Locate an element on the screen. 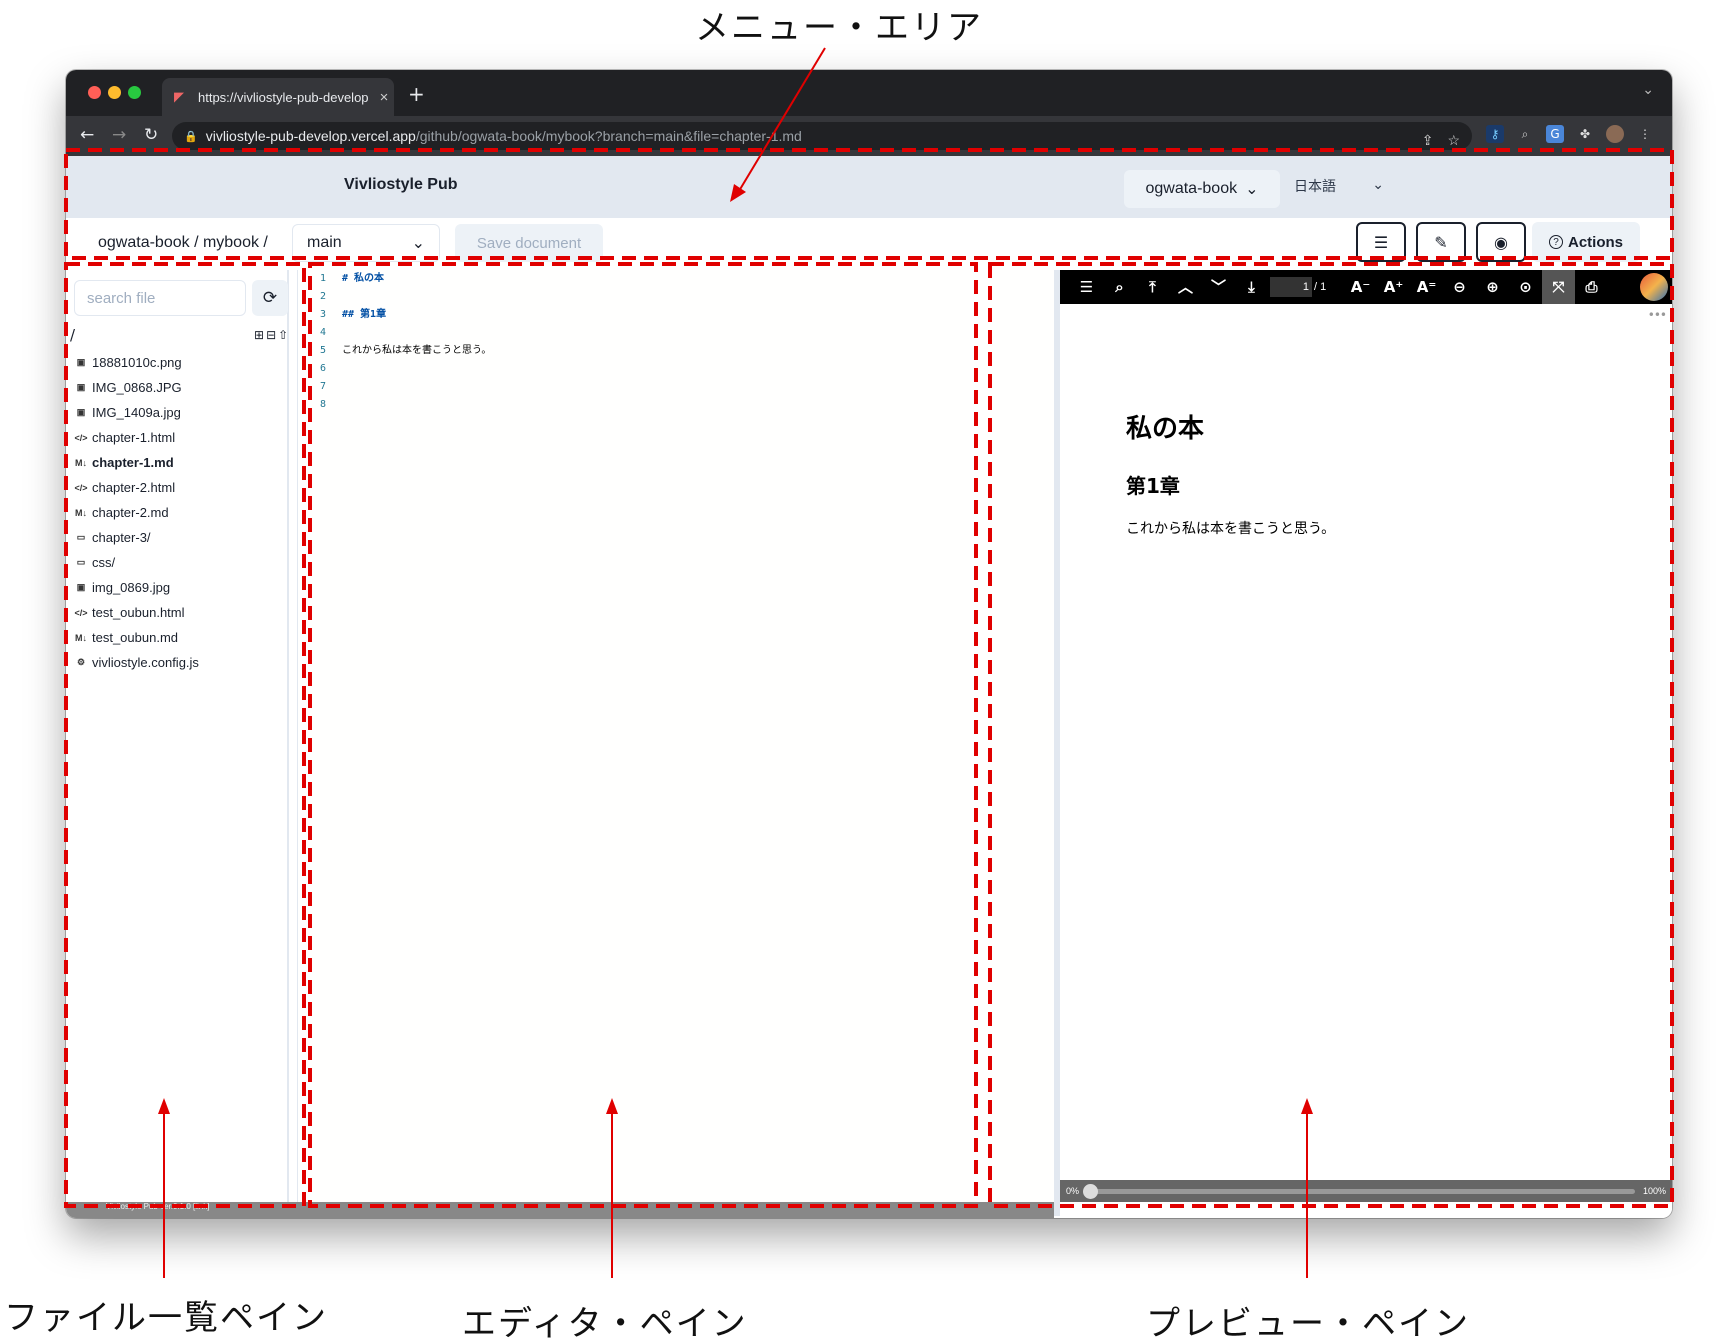 This screenshot has height=1343, width=1727. tab-list-chevron-icon: ⌄ is located at coordinates (1648, 90).